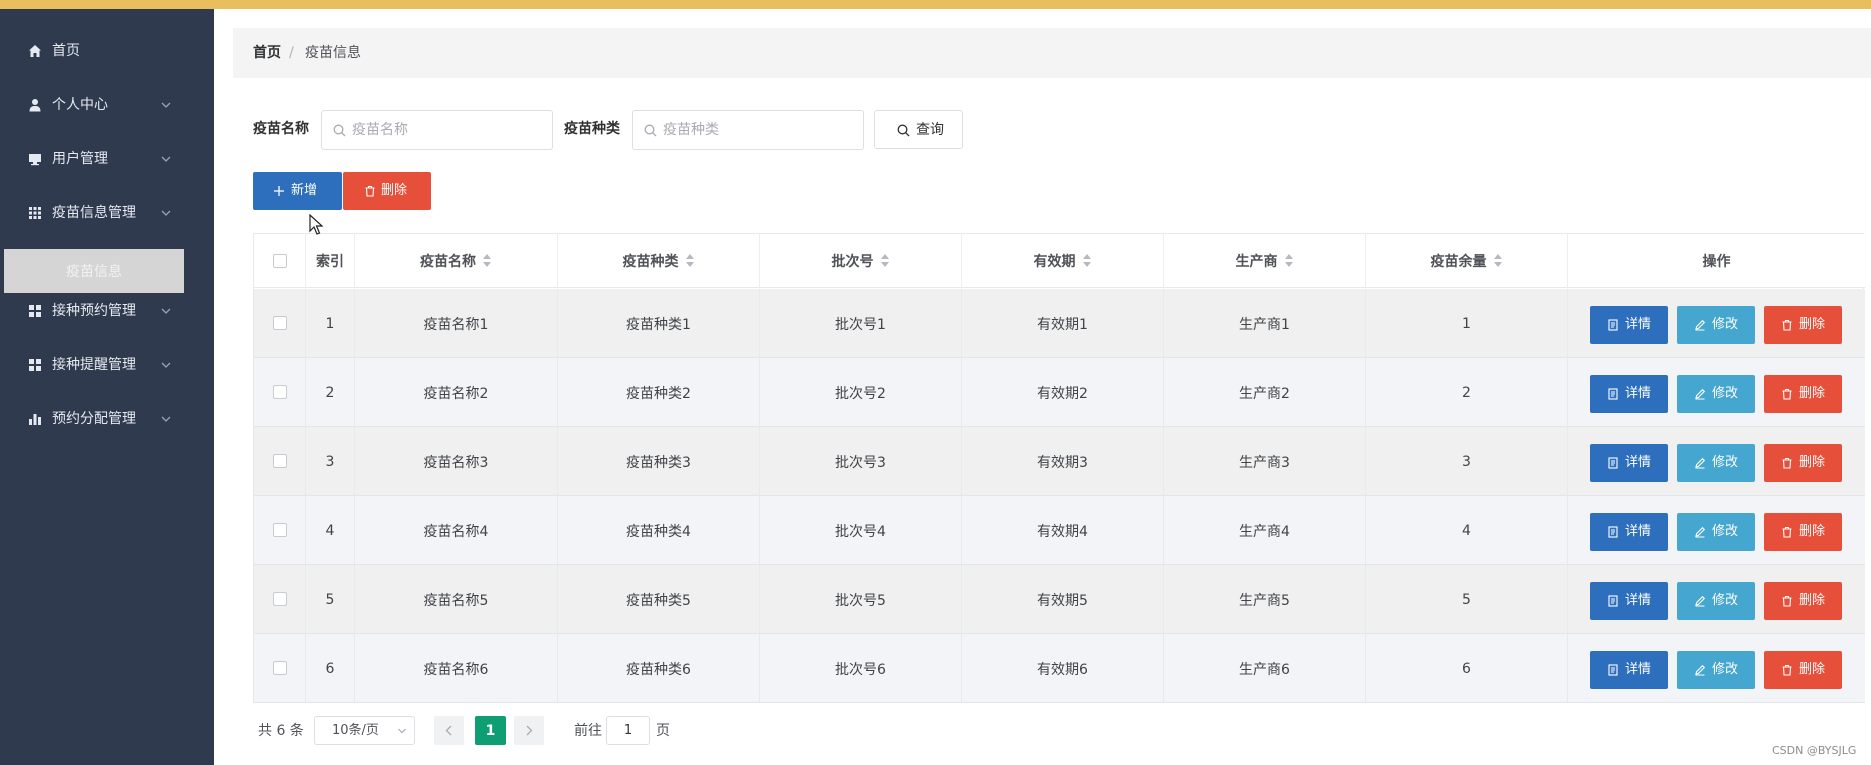 Image resolution: width=1871 pixels, height=765 pixels. I want to click on sidebar-item-reminder-management: 接种提醒管理, so click(107, 365).